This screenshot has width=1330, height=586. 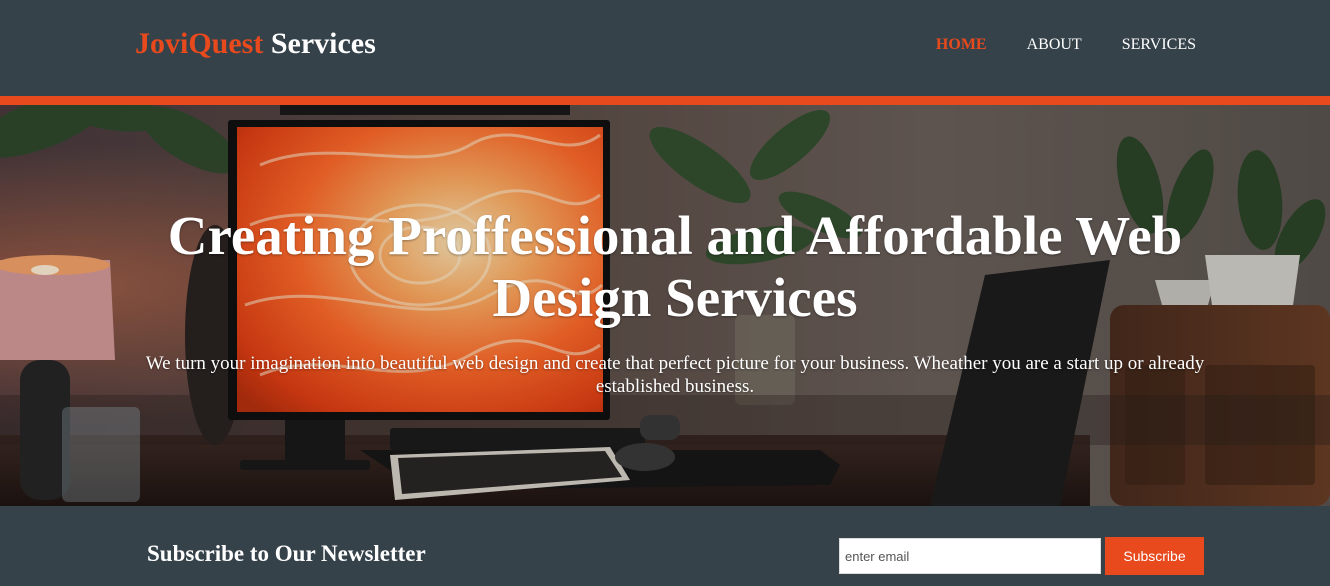 What do you see at coordinates (1054, 45) in the screenshot?
I see `nav-link-about: About` at bounding box center [1054, 45].